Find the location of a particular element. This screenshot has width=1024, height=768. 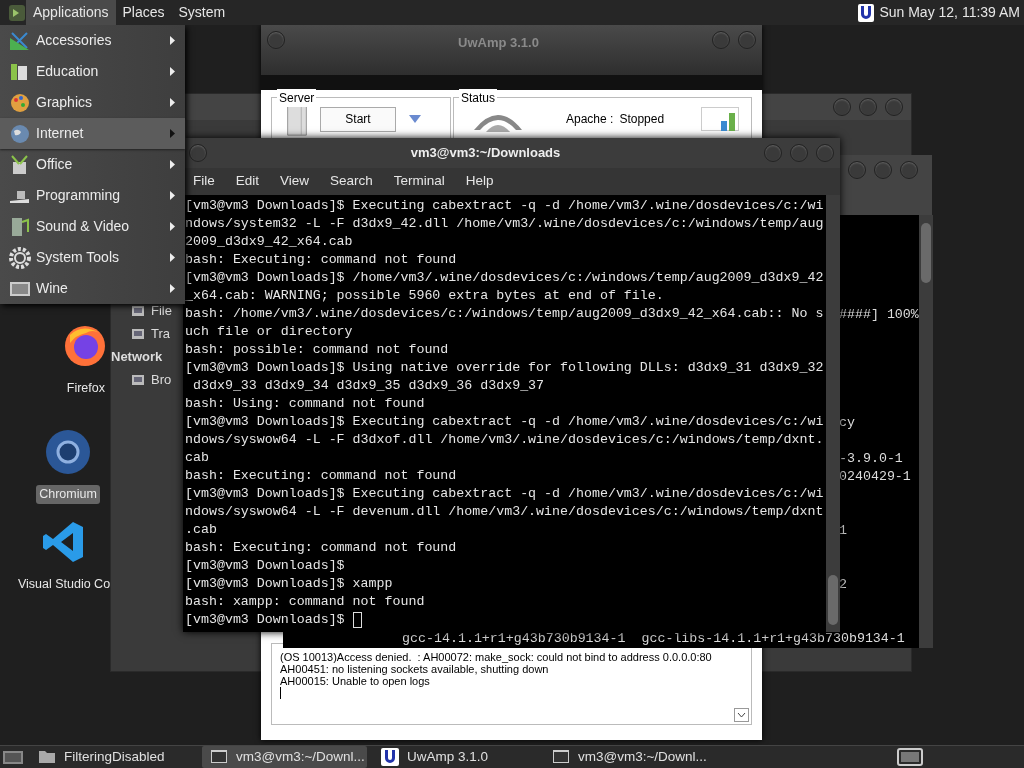

terminal-logo-icon is located at coordinates (17, 12).